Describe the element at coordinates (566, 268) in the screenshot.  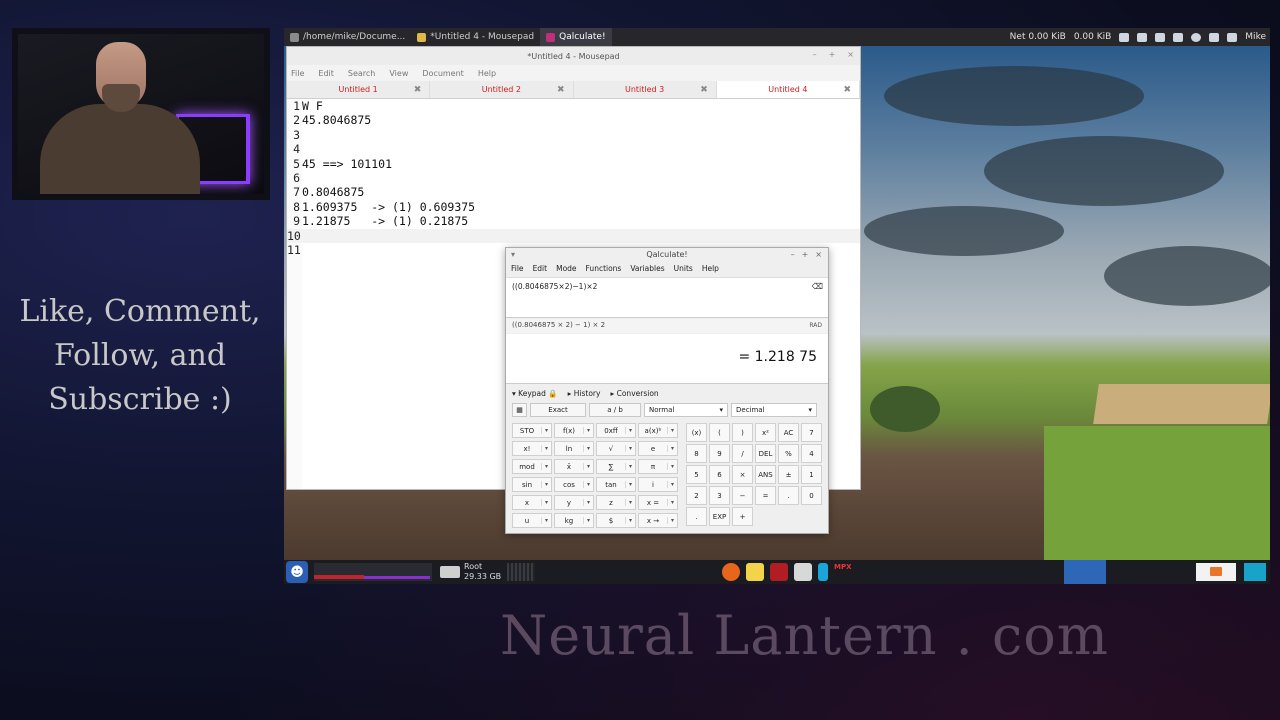
I see `menu-mode: Mode` at that location.